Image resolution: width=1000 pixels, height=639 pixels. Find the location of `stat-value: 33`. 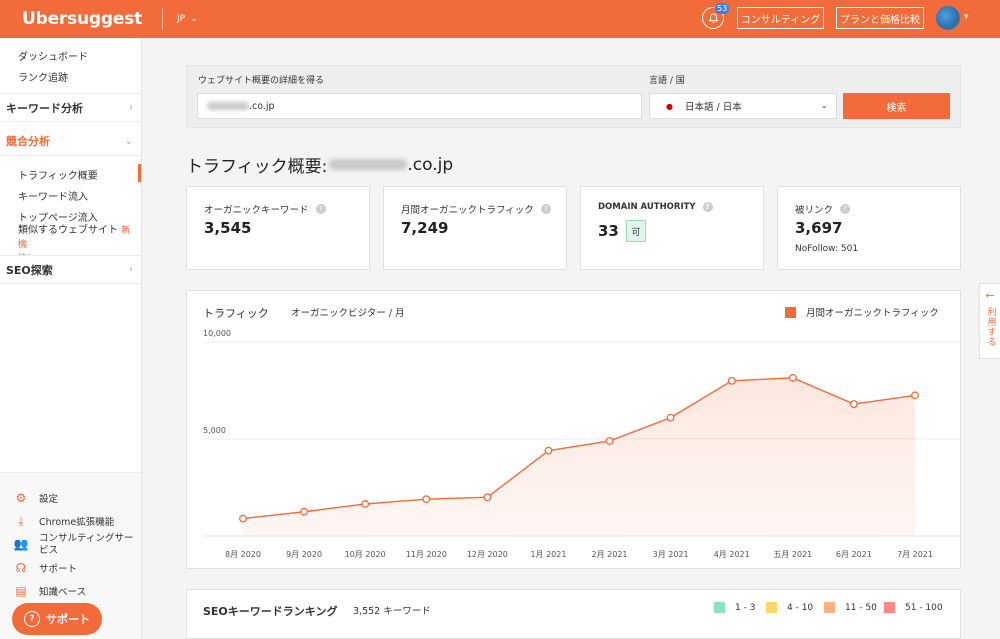

stat-value: 33 is located at coordinates (608, 231).